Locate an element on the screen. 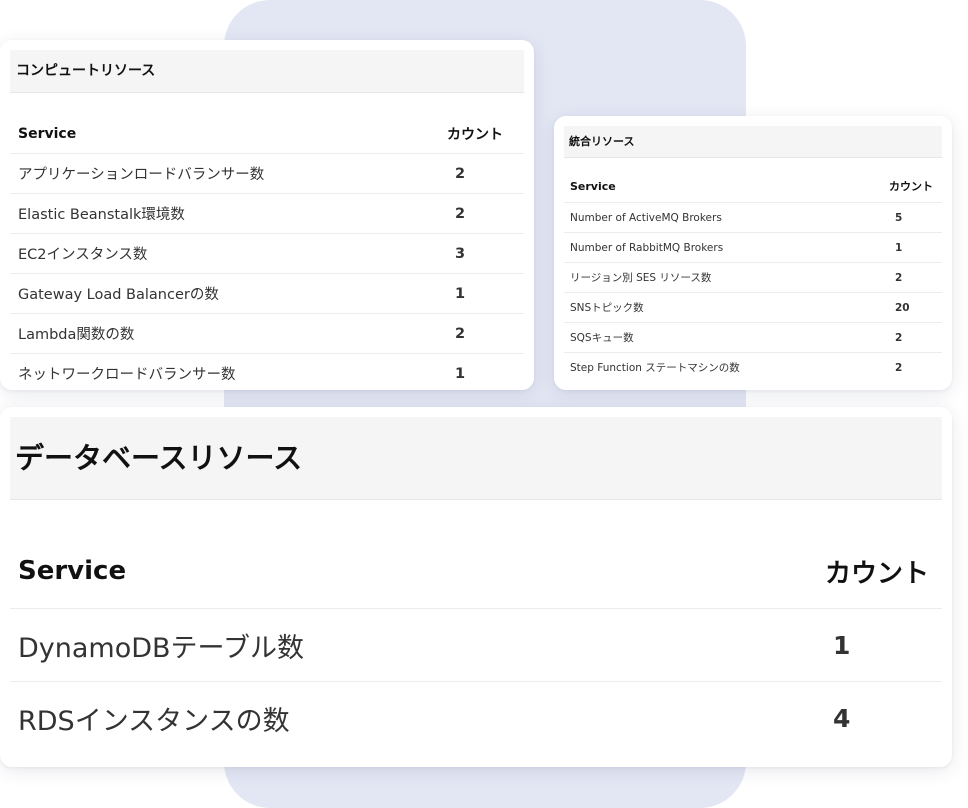  table-row: ネットワークロードバランサー数 1 is located at coordinates (267, 372).